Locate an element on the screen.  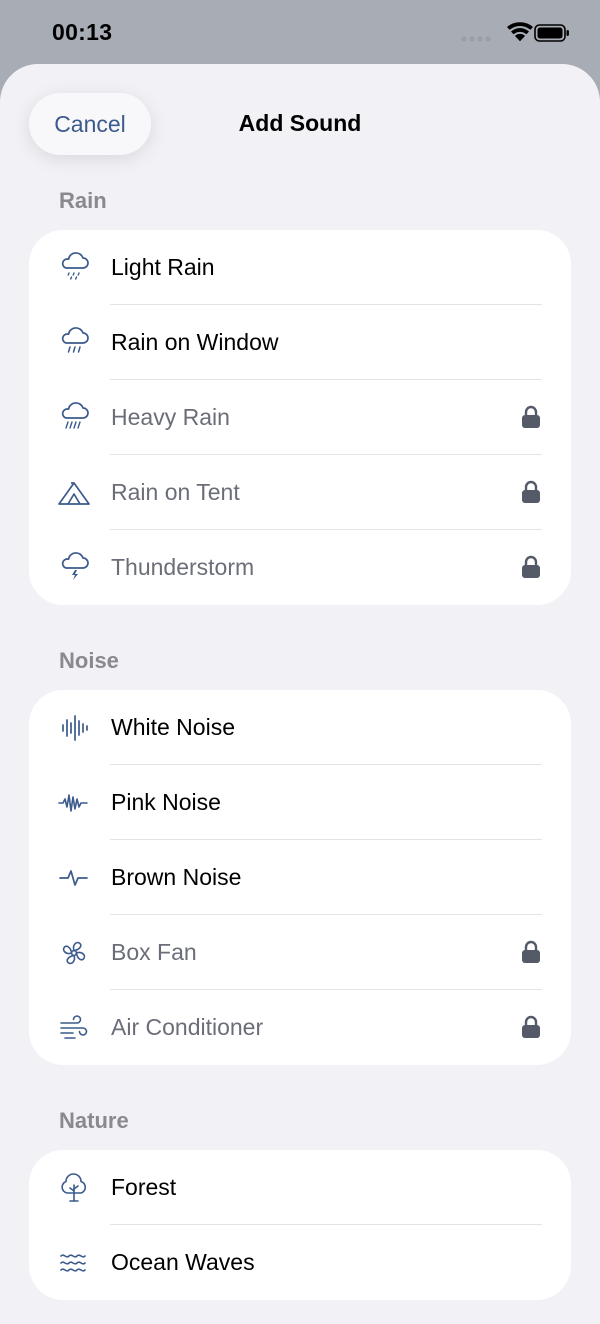
status-indicators is located at coordinates (515, 33).